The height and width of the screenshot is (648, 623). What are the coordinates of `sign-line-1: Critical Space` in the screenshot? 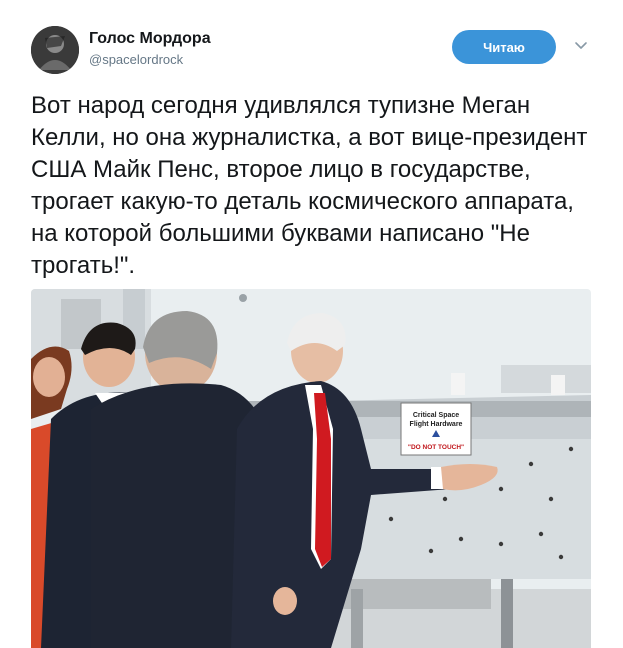 It's located at (436, 415).